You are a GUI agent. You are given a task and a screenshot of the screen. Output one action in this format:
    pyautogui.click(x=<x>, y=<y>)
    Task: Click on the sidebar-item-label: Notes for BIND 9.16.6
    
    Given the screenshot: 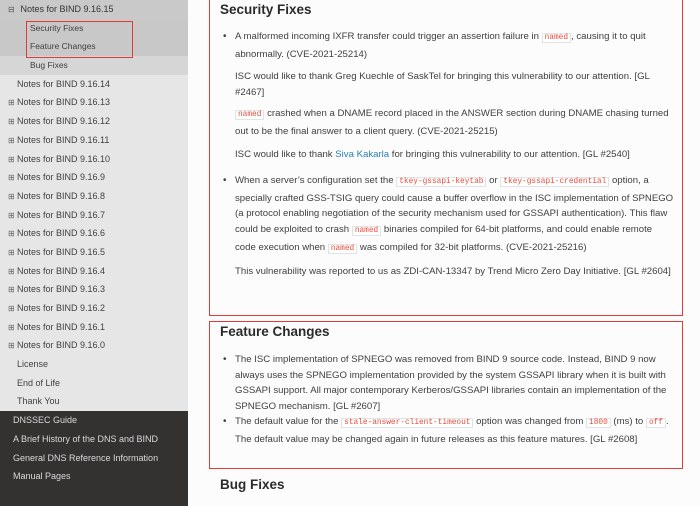 What is the action you would take?
    pyautogui.click(x=61, y=233)
    